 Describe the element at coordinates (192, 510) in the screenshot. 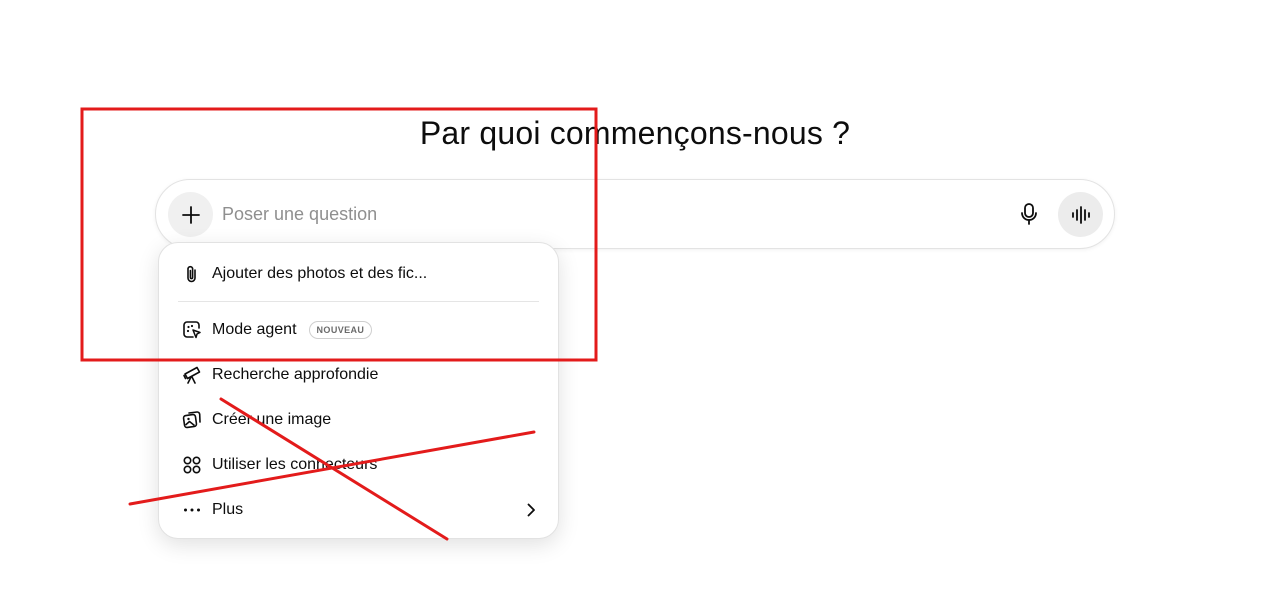

I see `more-dots-icon` at that location.